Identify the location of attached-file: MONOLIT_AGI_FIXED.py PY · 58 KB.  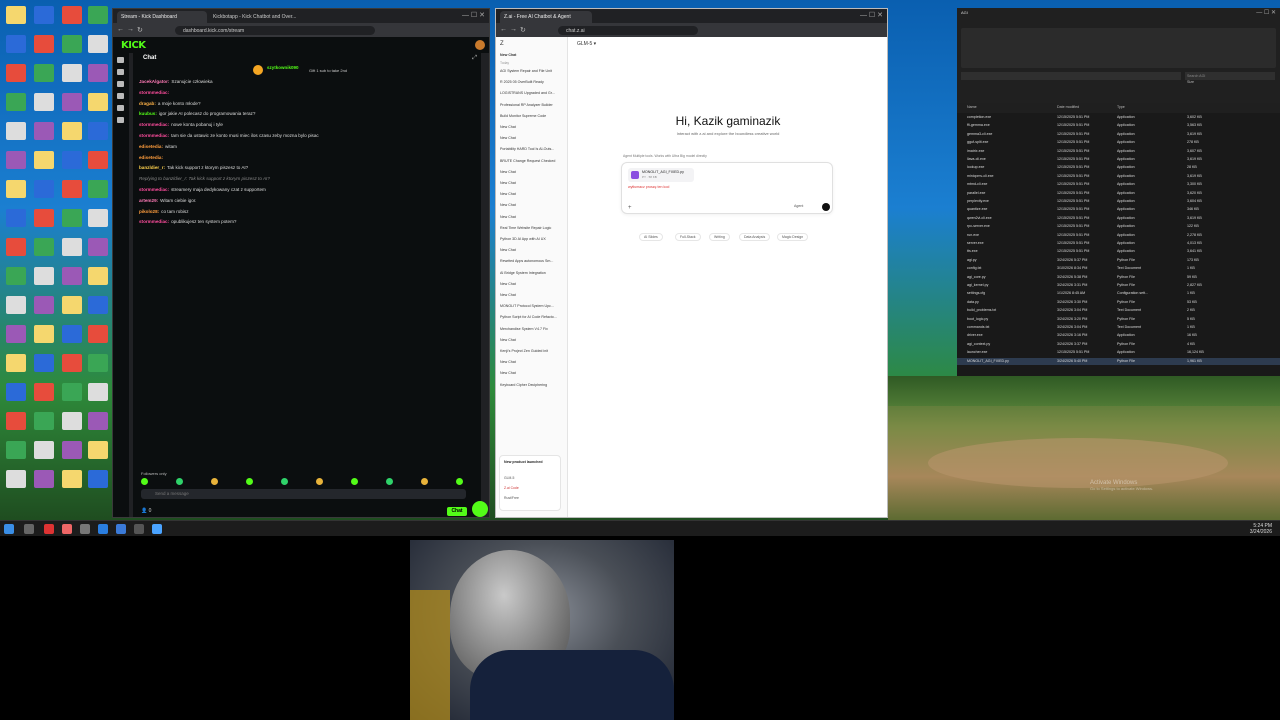
(661, 175).